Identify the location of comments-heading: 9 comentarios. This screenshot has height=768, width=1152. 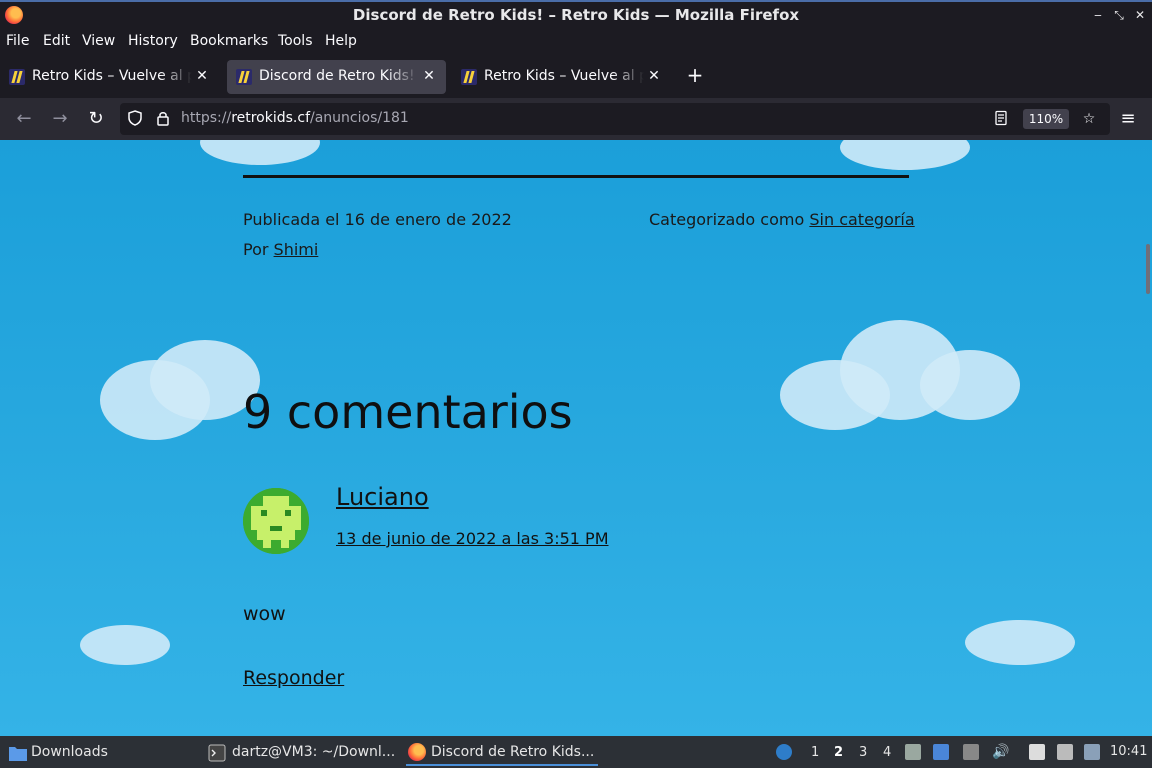
(408, 412).